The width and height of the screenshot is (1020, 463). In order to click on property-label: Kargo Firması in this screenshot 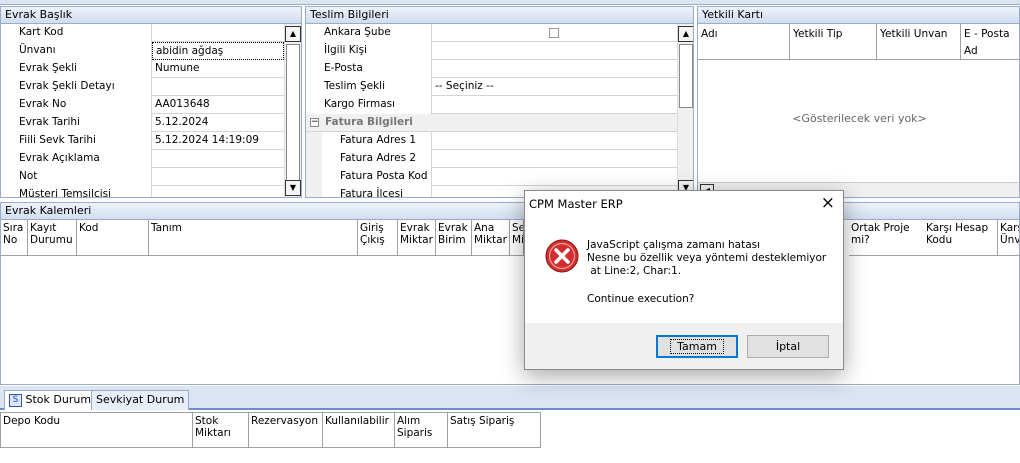, I will do `click(369, 105)`.